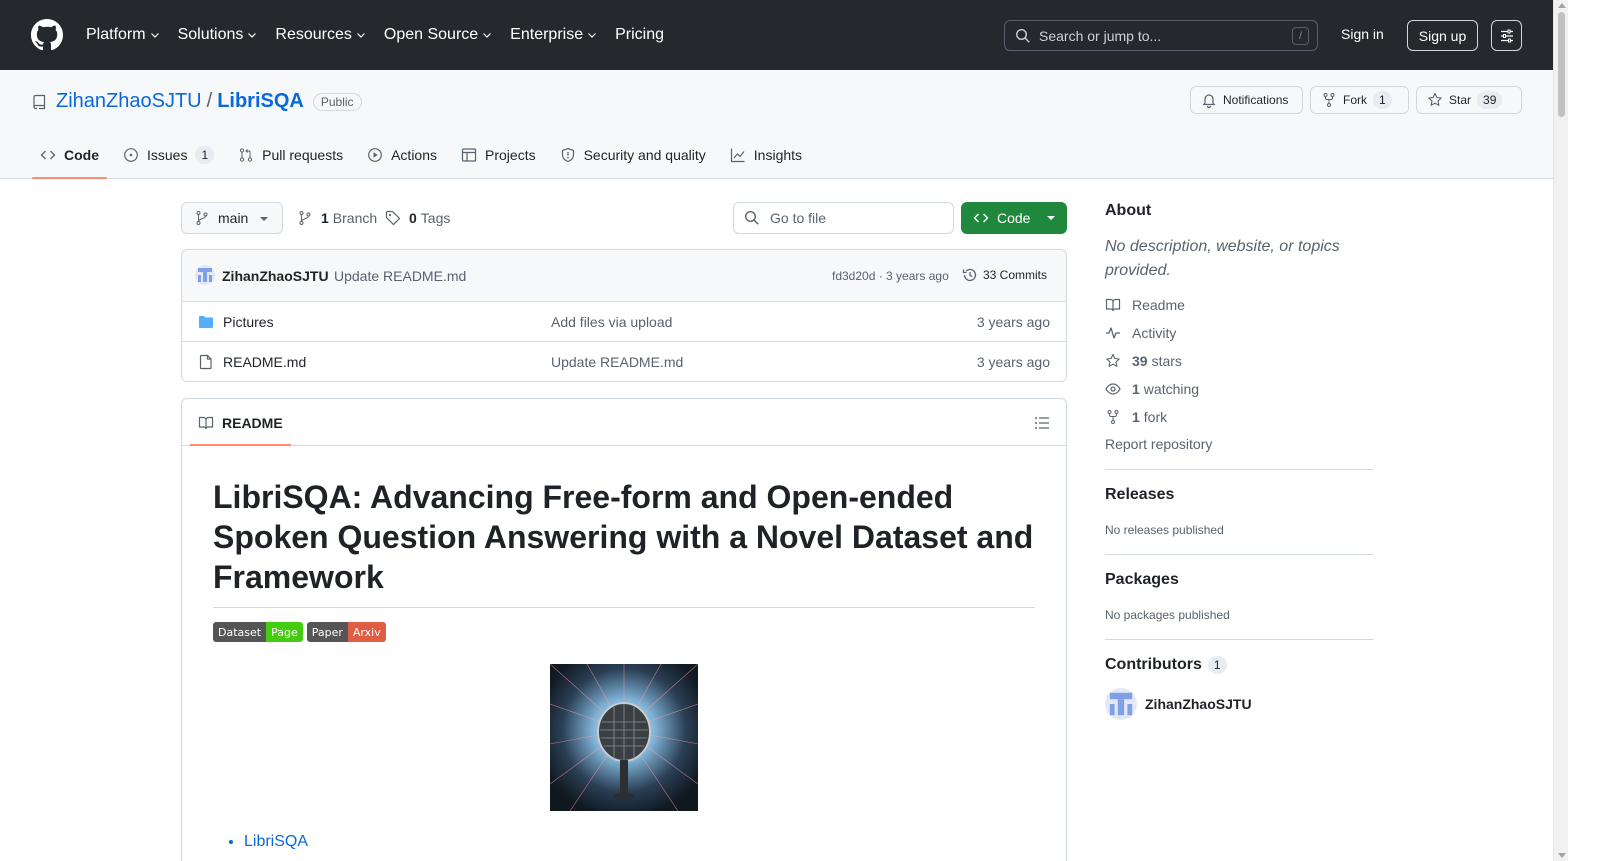 The height and width of the screenshot is (861, 1600). What do you see at coordinates (264, 219) in the screenshot?
I see `caret-down-icon` at bounding box center [264, 219].